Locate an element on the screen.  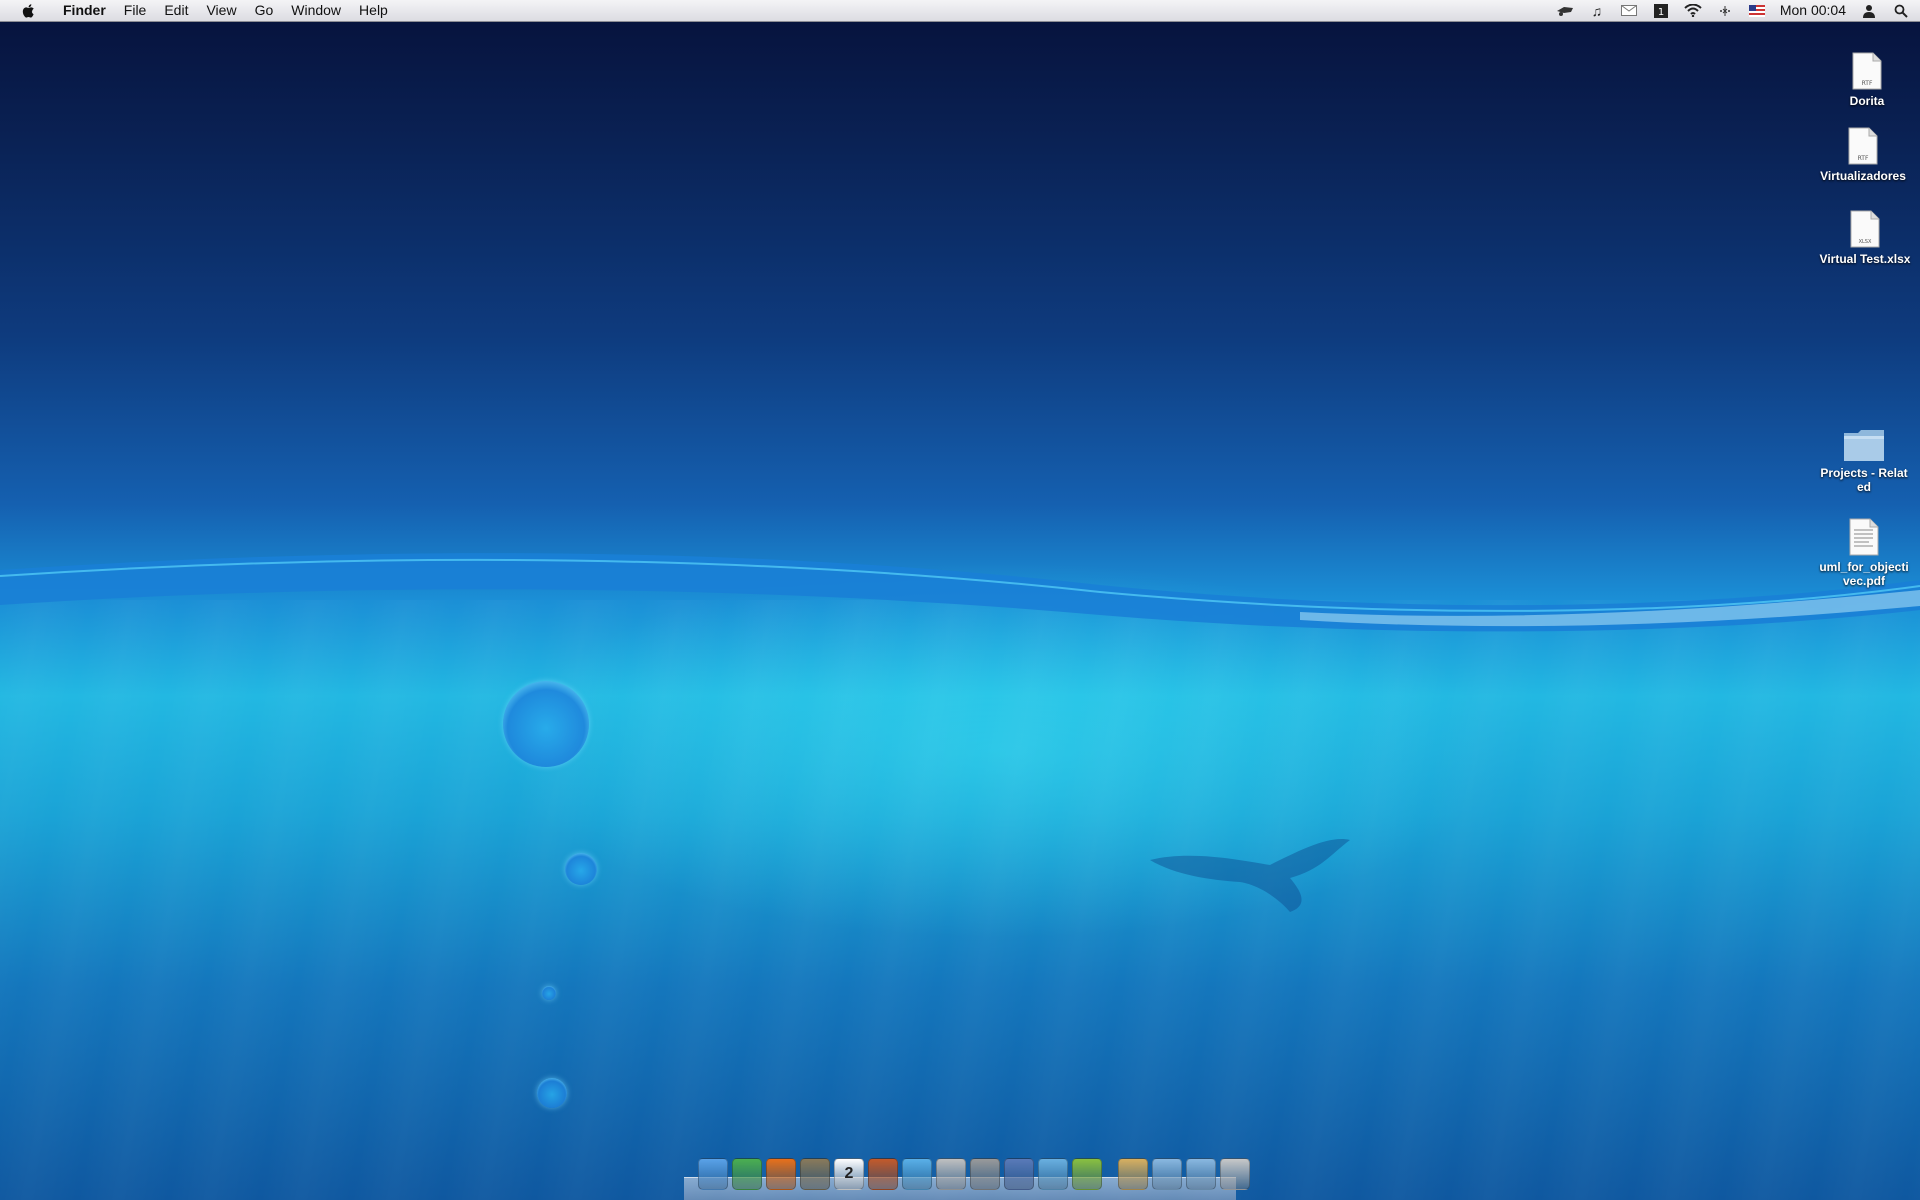
svg-text: 1 is located at coordinates (1661, 12).